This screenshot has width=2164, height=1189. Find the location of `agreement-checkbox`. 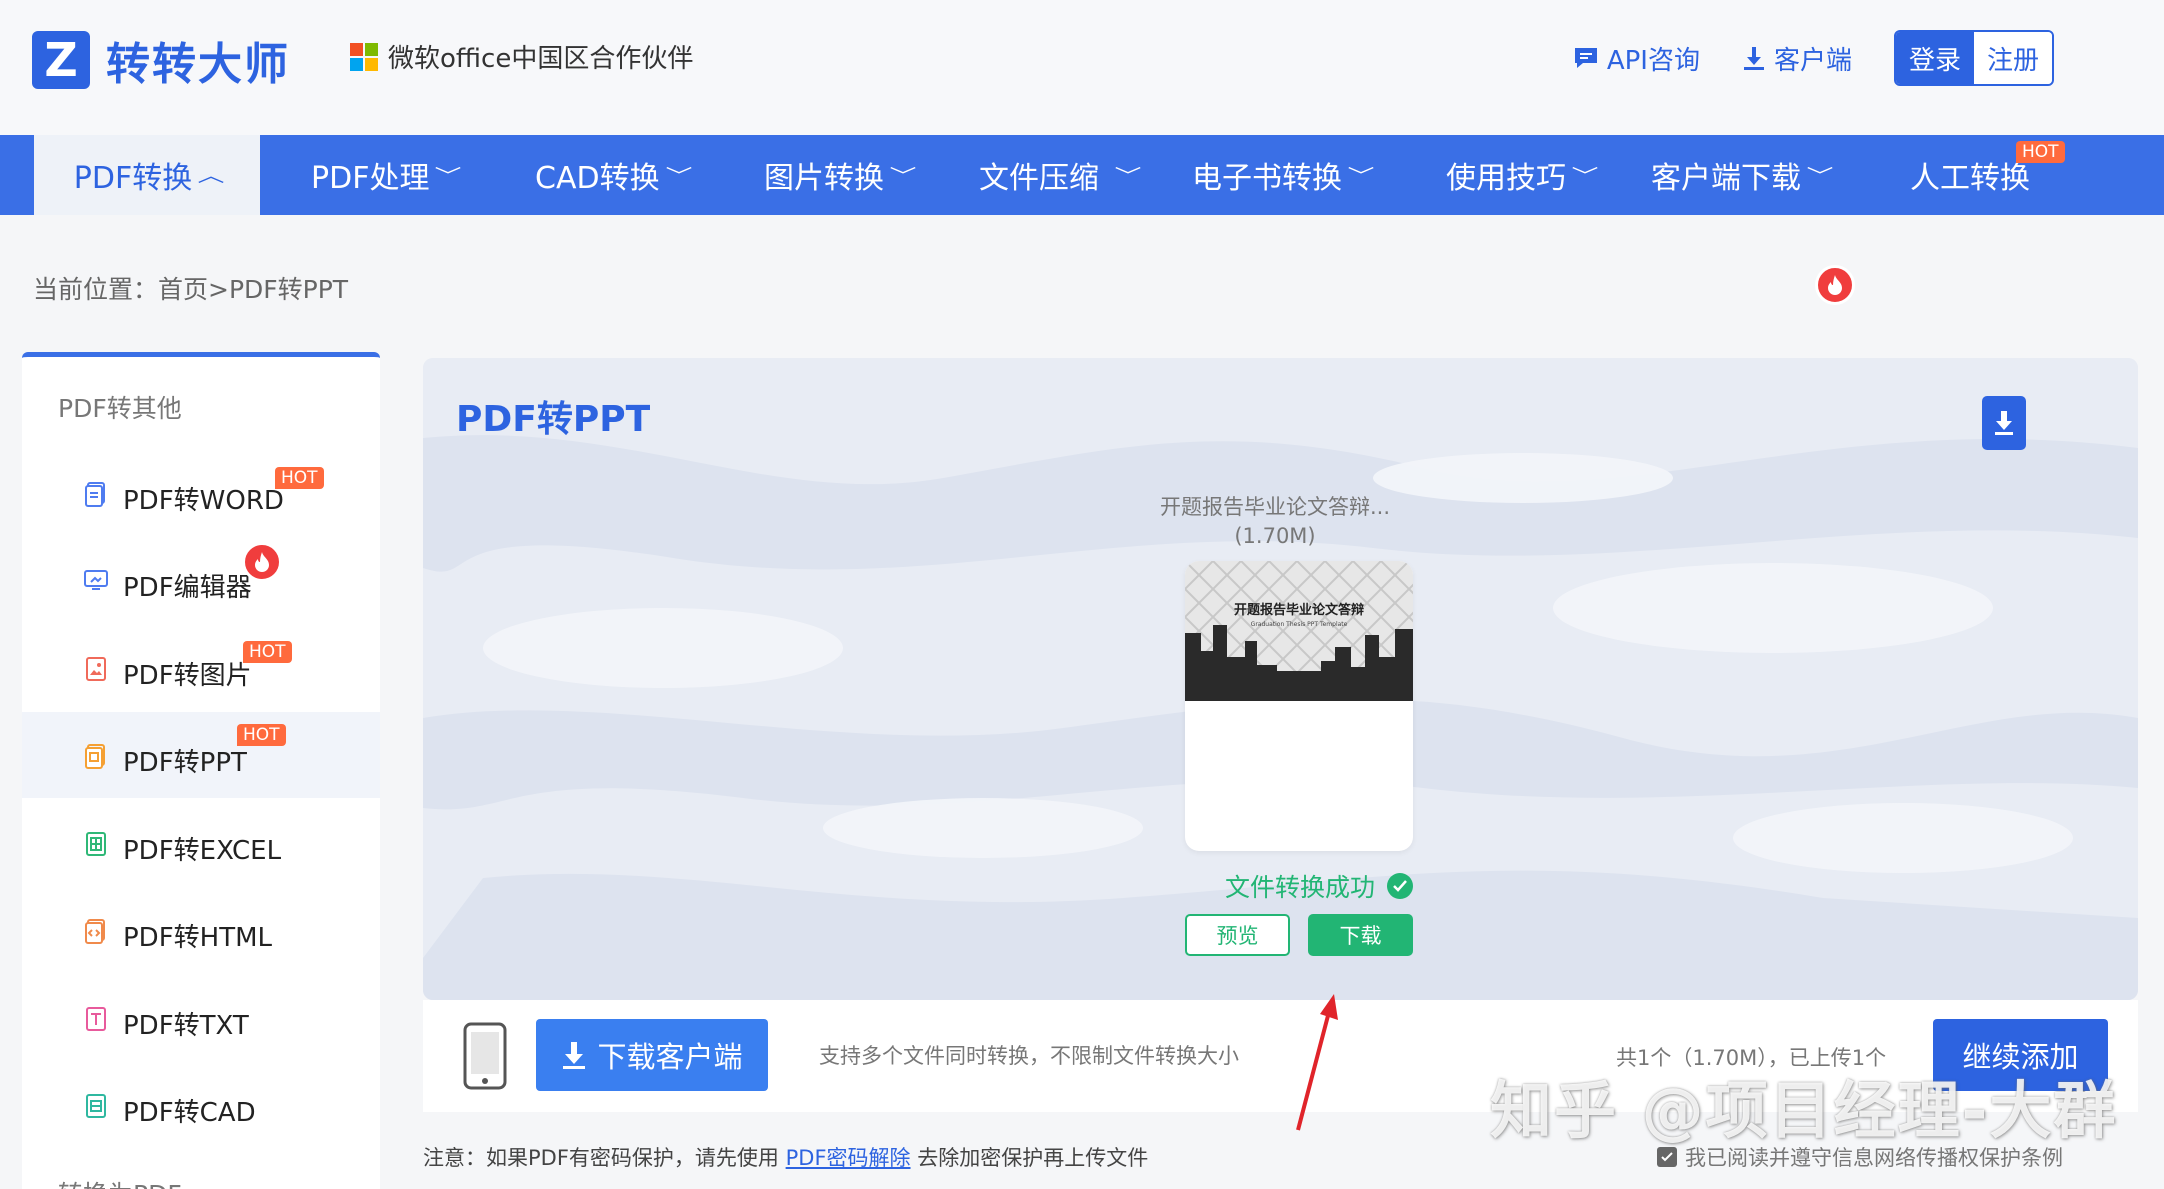

agreement-checkbox is located at coordinates (1667, 1157).